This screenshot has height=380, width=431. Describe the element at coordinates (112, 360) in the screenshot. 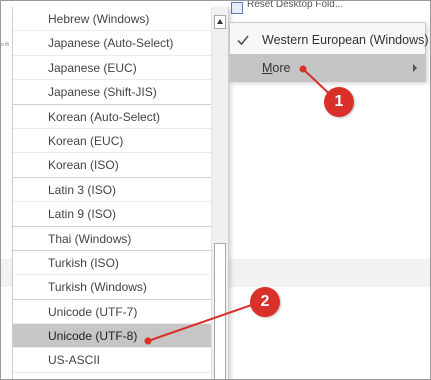

I see `encoding-item-us-ascii: US-ASCII` at that location.